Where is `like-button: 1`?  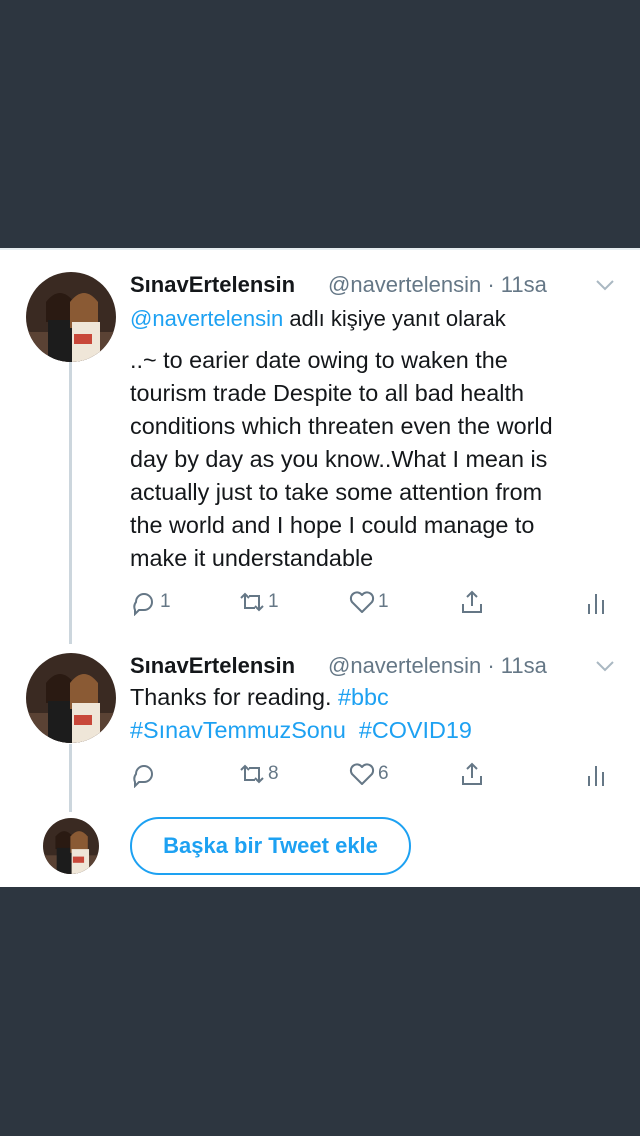
like-button: 1 is located at coordinates (368, 602).